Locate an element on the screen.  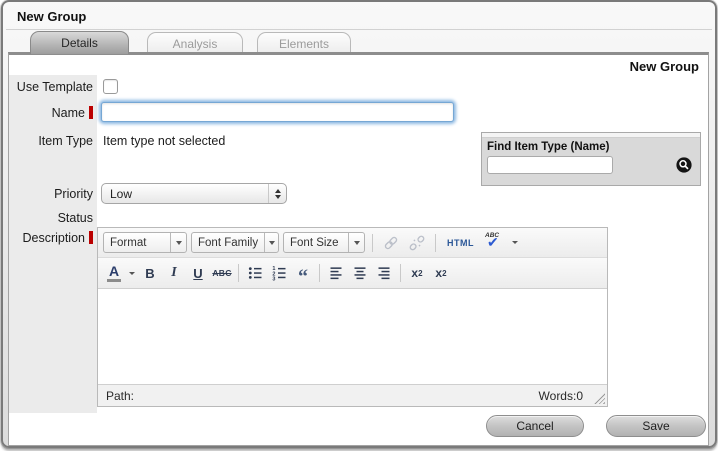
numbered-list-button: 1 2 3 is located at coordinates (279, 273).